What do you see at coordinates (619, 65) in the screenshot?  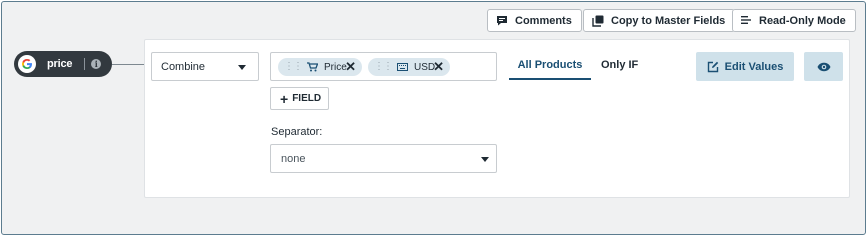 I see `tab-only-if: Only IF` at bounding box center [619, 65].